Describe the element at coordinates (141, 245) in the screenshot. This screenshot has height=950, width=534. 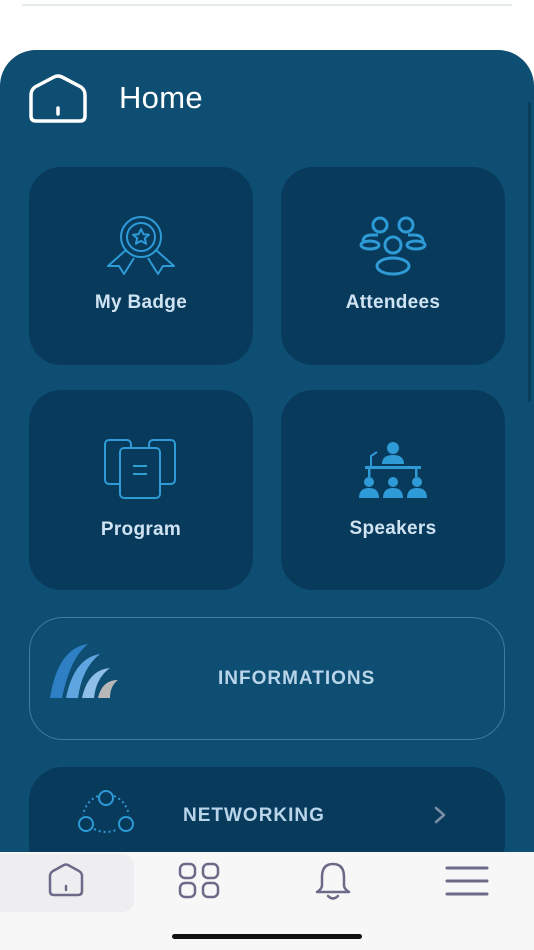
I see `badge-icon` at that location.